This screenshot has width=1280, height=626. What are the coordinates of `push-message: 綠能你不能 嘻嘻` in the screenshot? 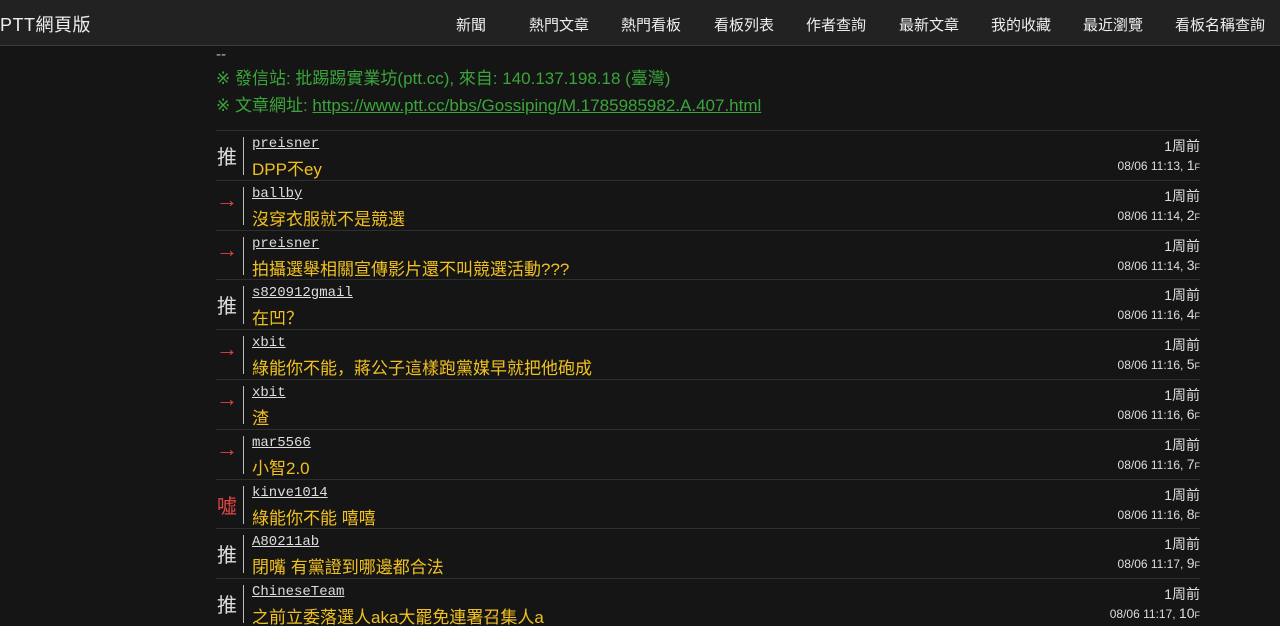 It's located at (314, 518).